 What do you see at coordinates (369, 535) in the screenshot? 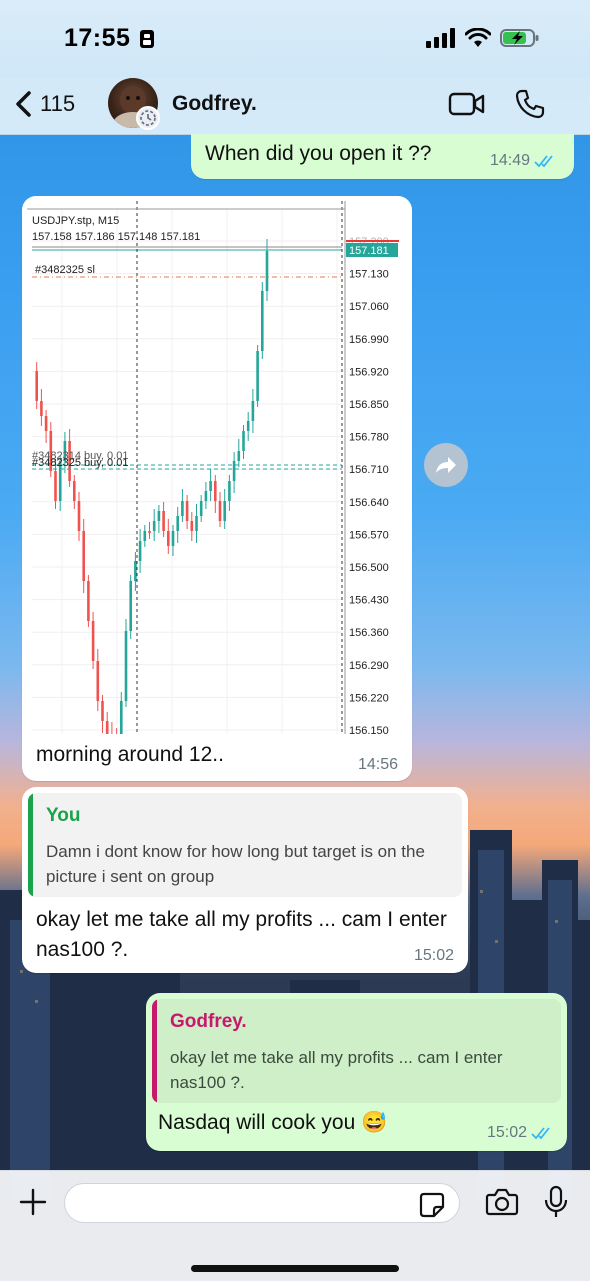
I see `price-axis-label: 156.570` at bounding box center [369, 535].